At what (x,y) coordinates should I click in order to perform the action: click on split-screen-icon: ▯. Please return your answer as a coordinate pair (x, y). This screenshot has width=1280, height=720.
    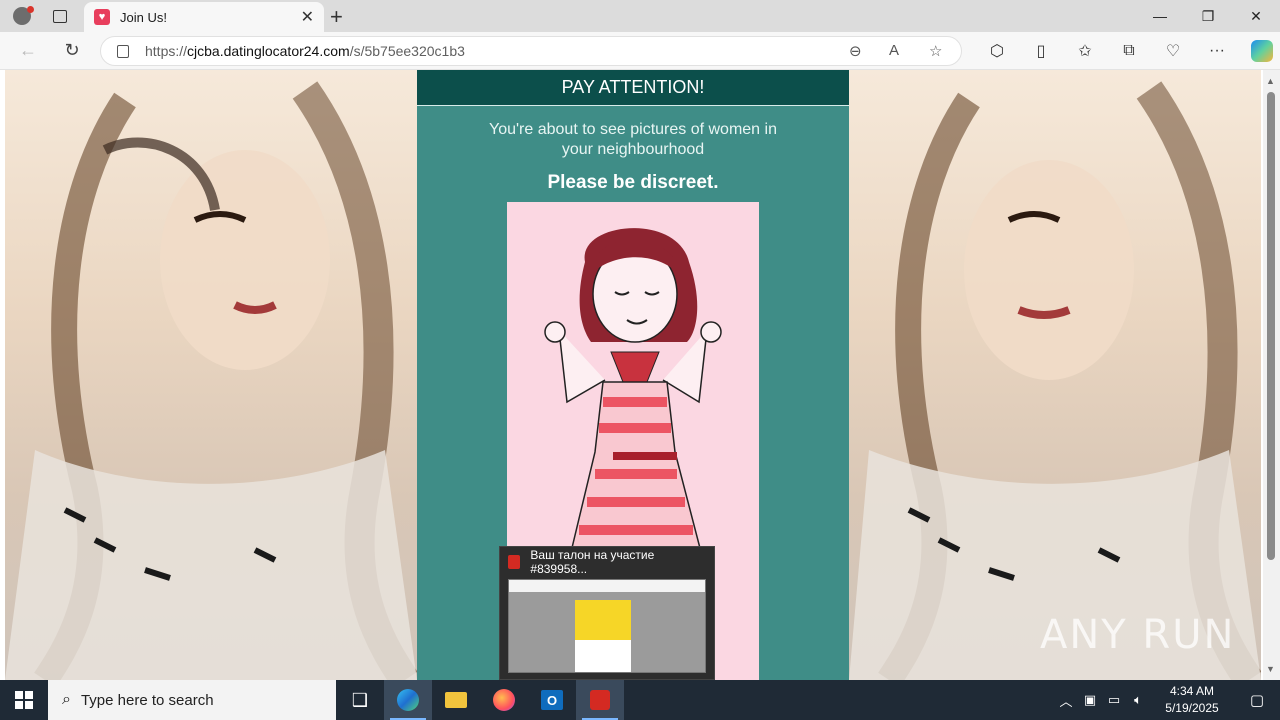
    Looking at the image, I should click on (1041, 51).